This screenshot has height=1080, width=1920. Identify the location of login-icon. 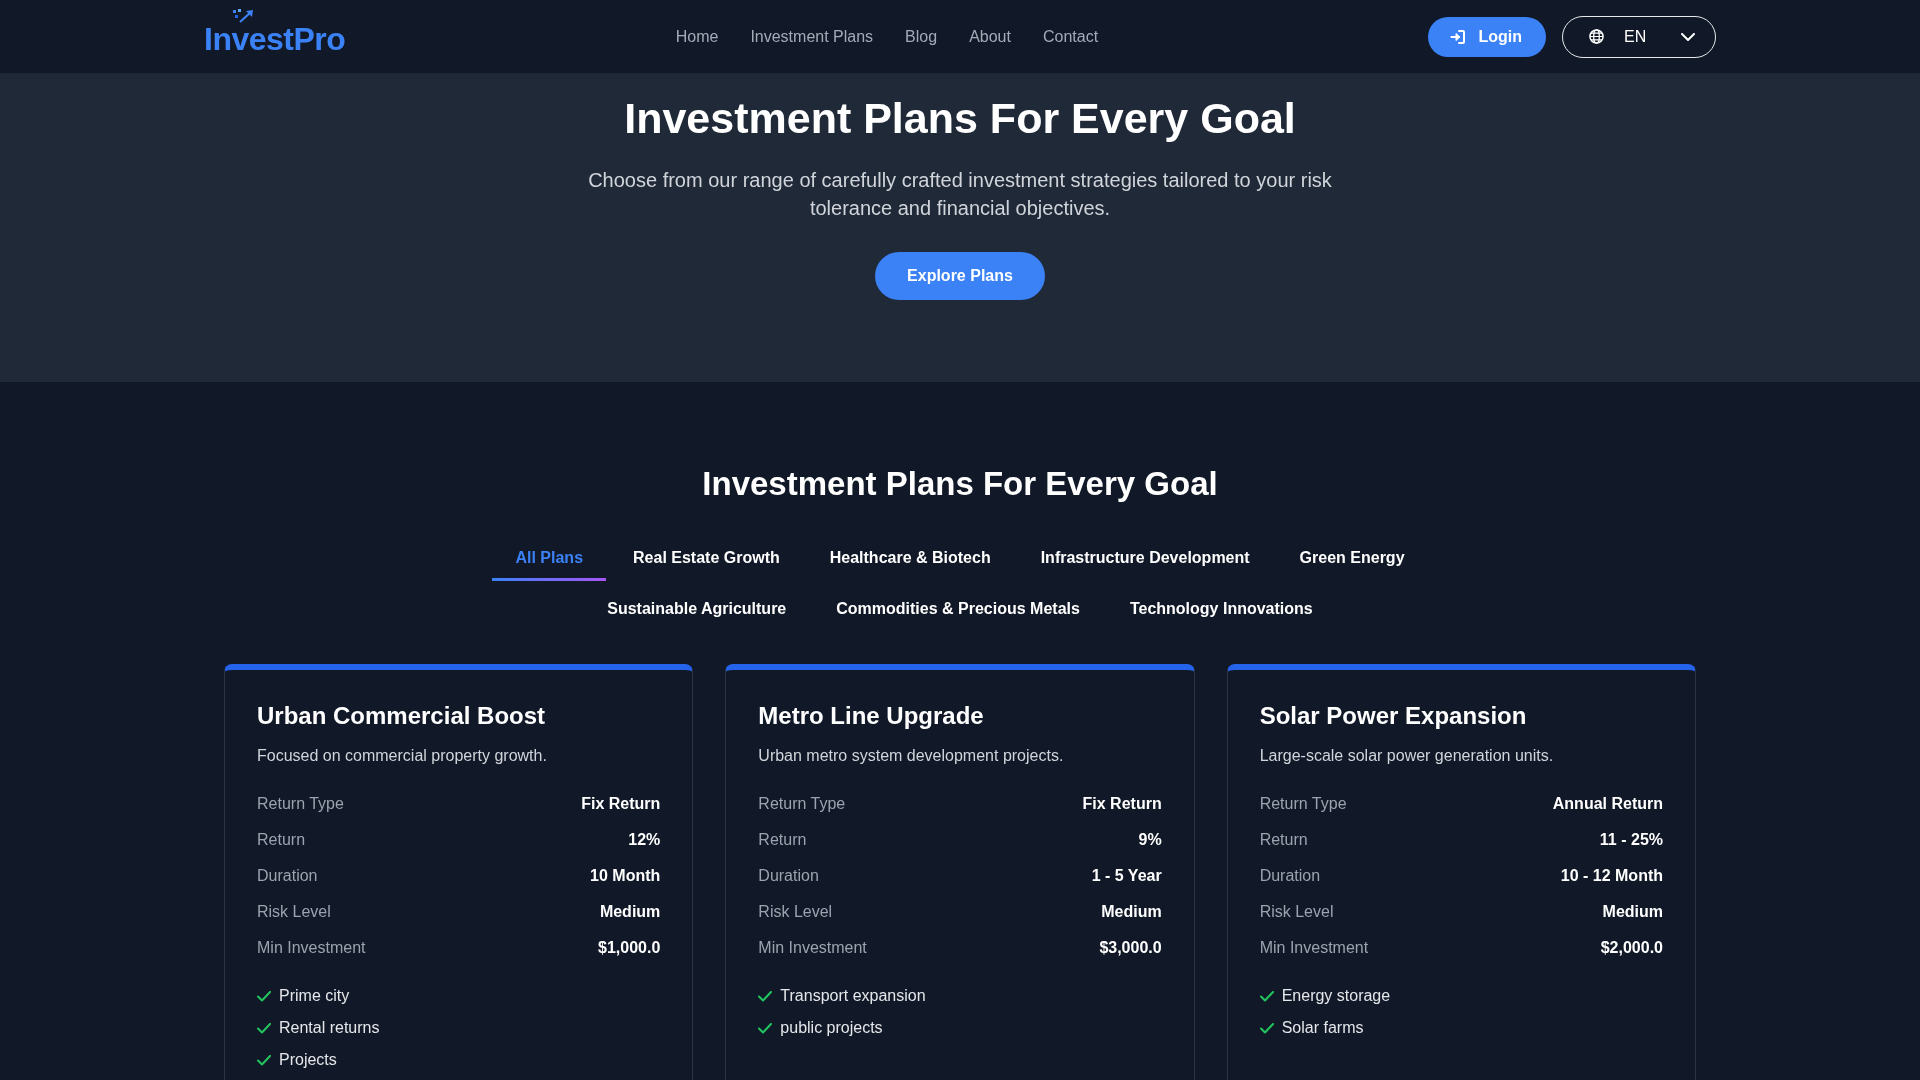
(1458, 36).